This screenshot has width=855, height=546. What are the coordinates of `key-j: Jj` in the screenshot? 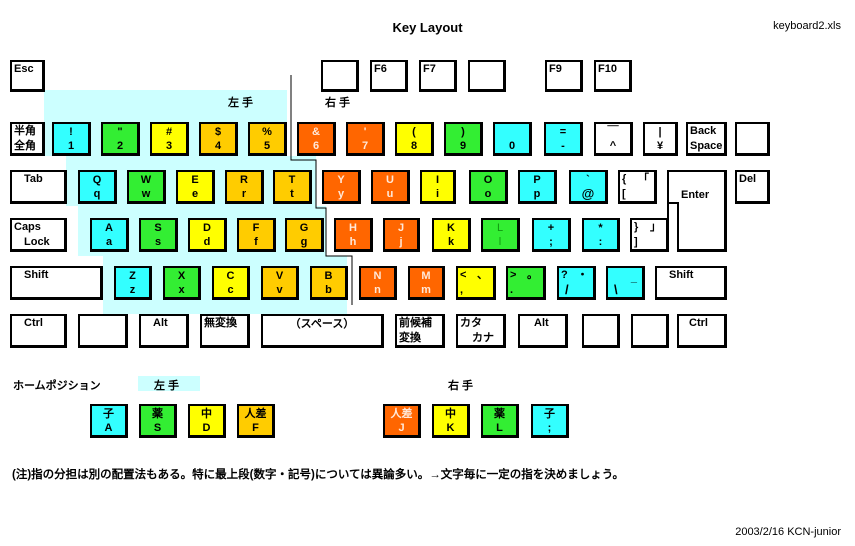 It's located at (401, 235).